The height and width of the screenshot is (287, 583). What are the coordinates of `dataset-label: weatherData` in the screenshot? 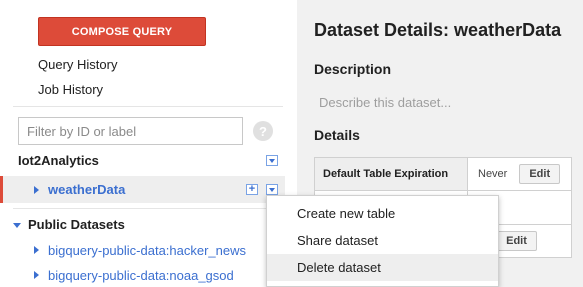 It's located at (86, 189).